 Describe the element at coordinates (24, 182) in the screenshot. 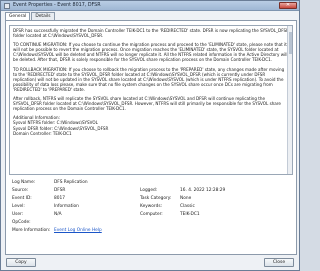

I see `log-name-label: Log Name:` at that location.